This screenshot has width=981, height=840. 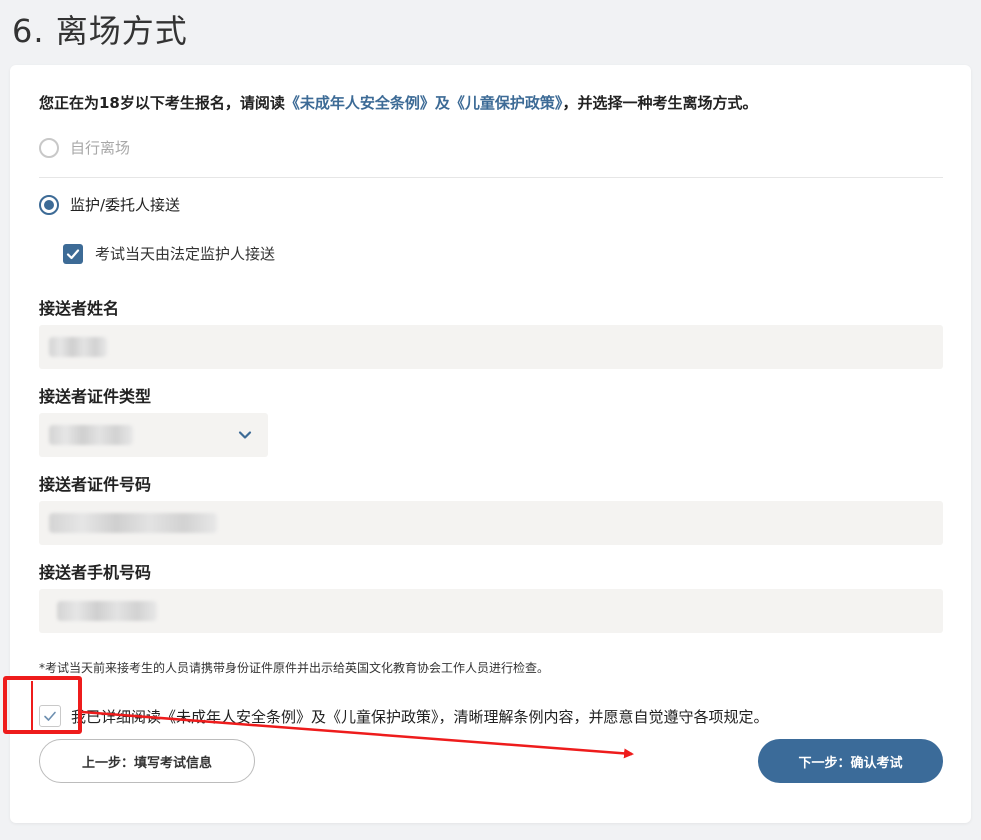 I want to click on phone-label: 接送者手机号码, so click(x=95, y=572).